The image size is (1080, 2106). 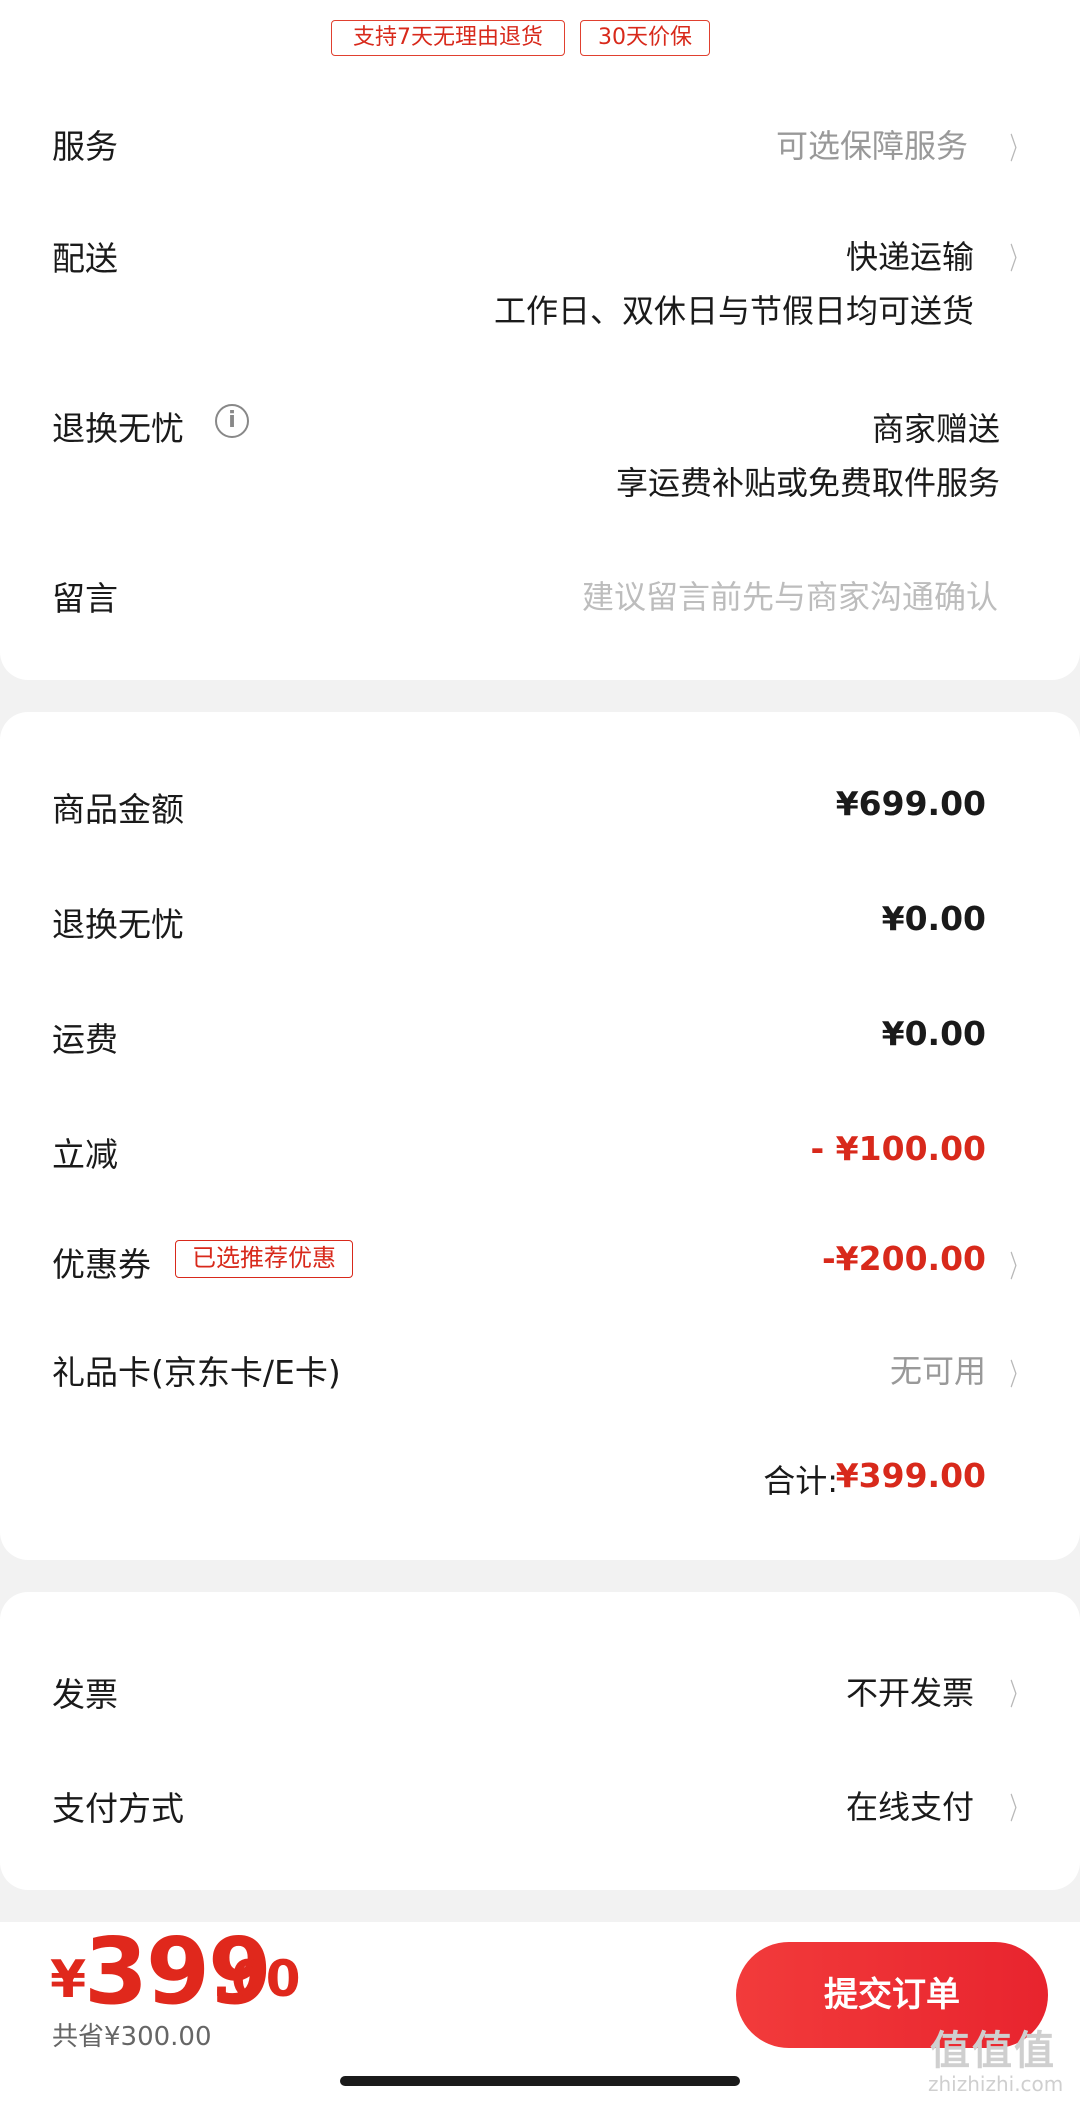 I want to click on payment-label: 支付方式, so click(x=118, y=1808).